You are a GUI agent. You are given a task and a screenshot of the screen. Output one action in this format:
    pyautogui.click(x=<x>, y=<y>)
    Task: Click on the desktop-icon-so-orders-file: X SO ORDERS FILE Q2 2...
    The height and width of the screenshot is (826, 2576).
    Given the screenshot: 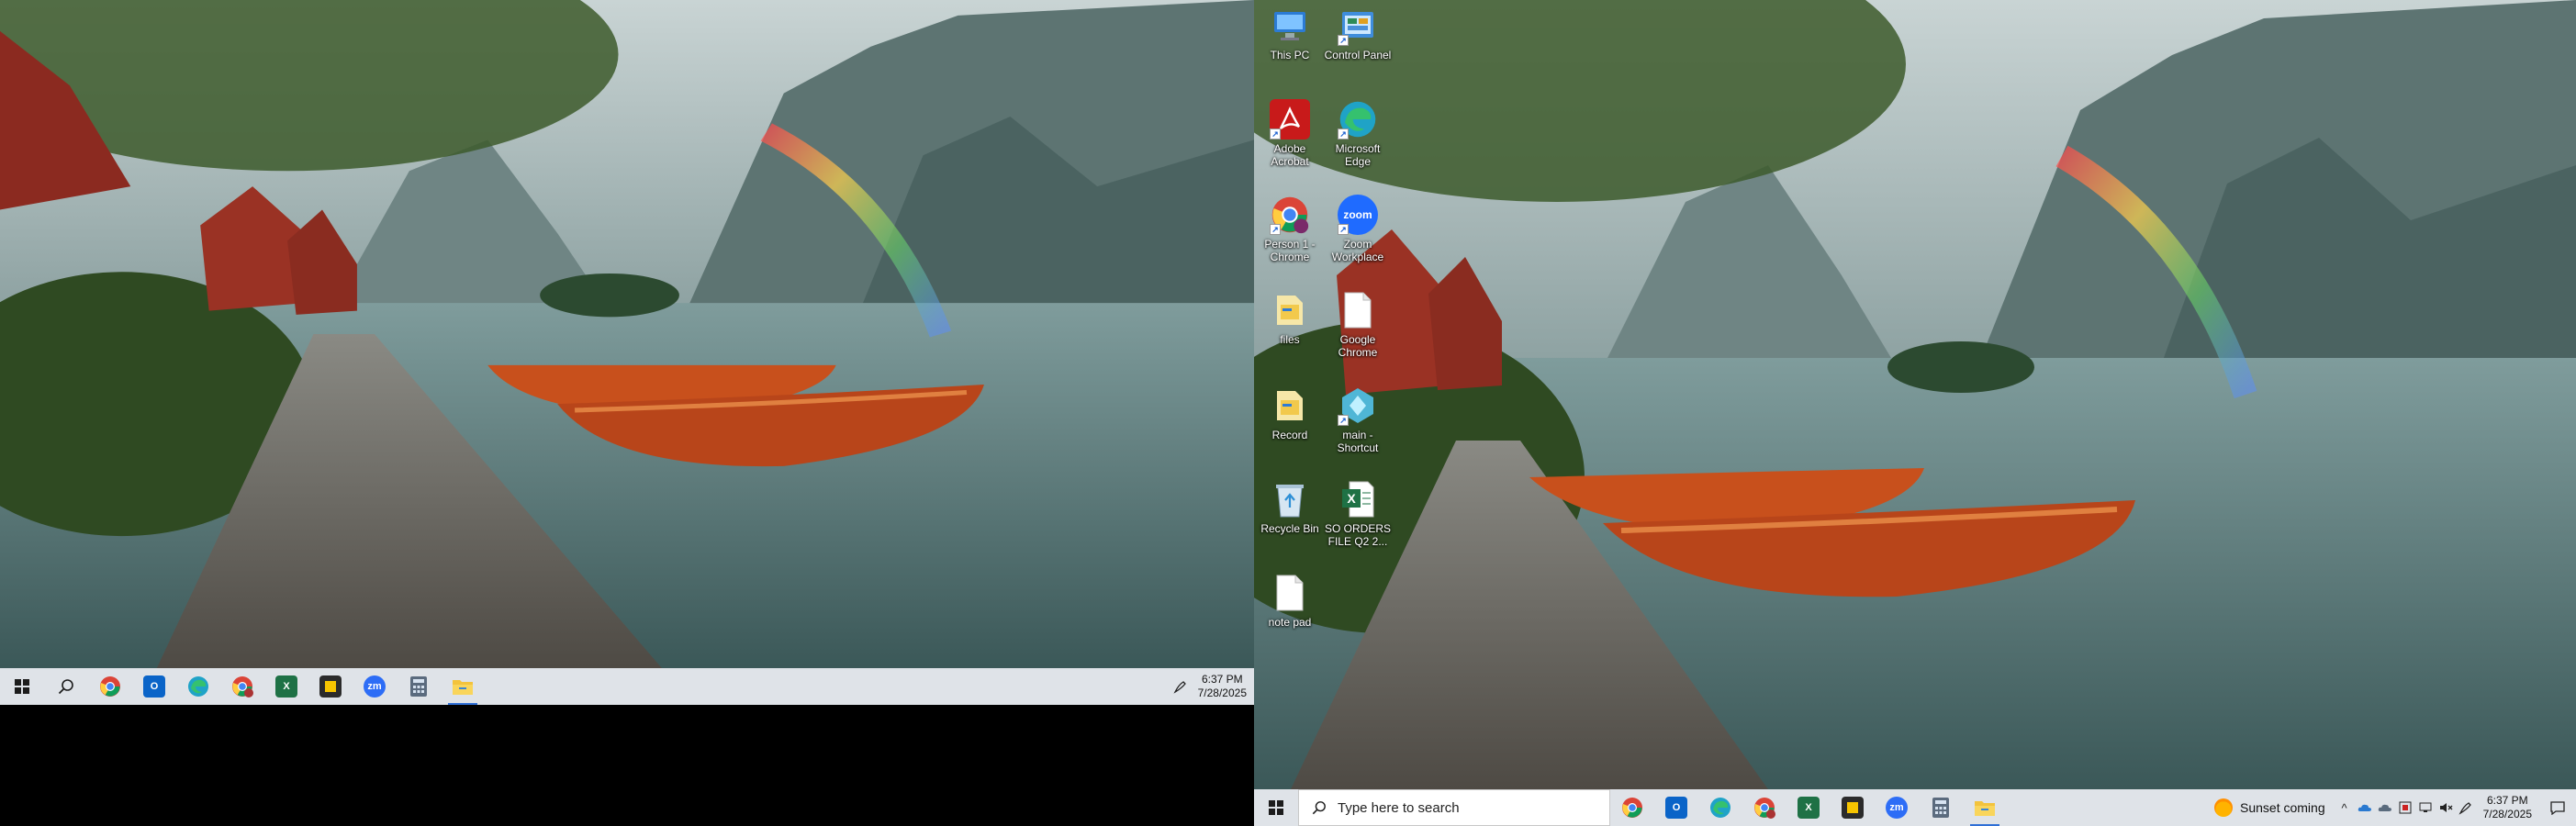 What is the action you would take?
    pyautogui.click(x=1358, y=513)
    